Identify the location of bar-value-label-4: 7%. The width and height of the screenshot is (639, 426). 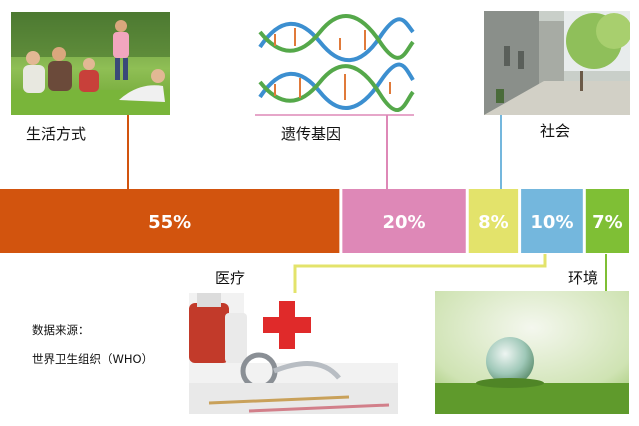
(607, 222).